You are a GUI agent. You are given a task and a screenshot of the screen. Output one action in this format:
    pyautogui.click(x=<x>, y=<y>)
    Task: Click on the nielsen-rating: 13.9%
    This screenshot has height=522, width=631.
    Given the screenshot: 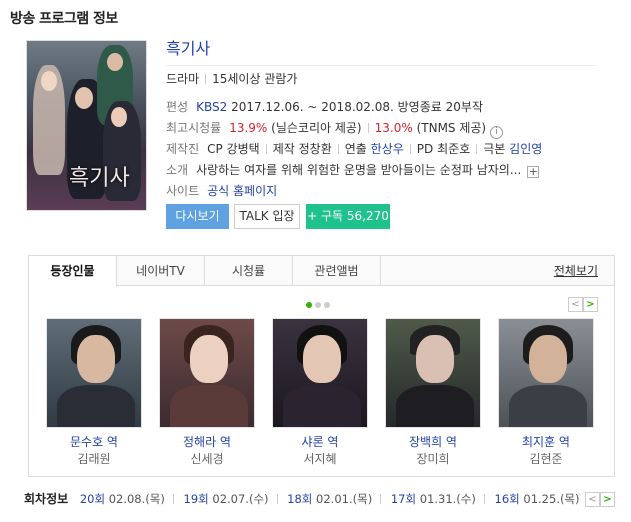 What is the action you would take?
    pyautogui.click(x=248, y=128)
    